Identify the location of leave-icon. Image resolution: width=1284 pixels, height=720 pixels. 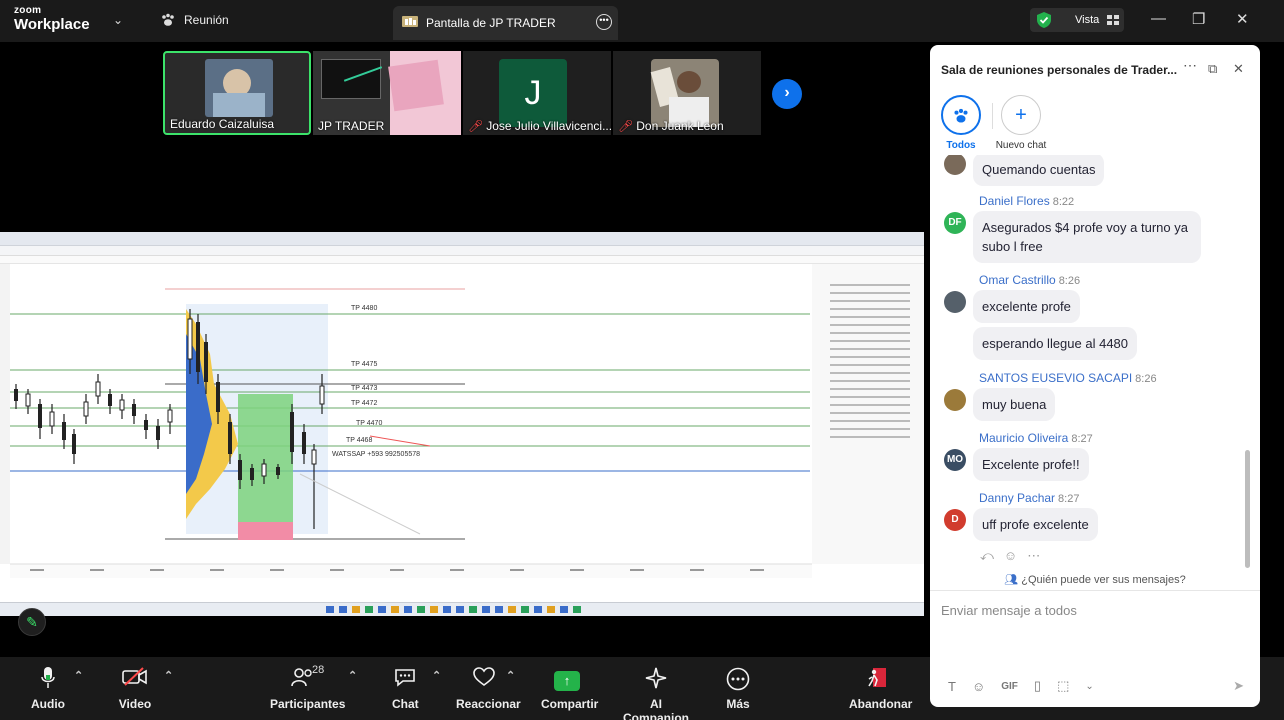
(877, 679).